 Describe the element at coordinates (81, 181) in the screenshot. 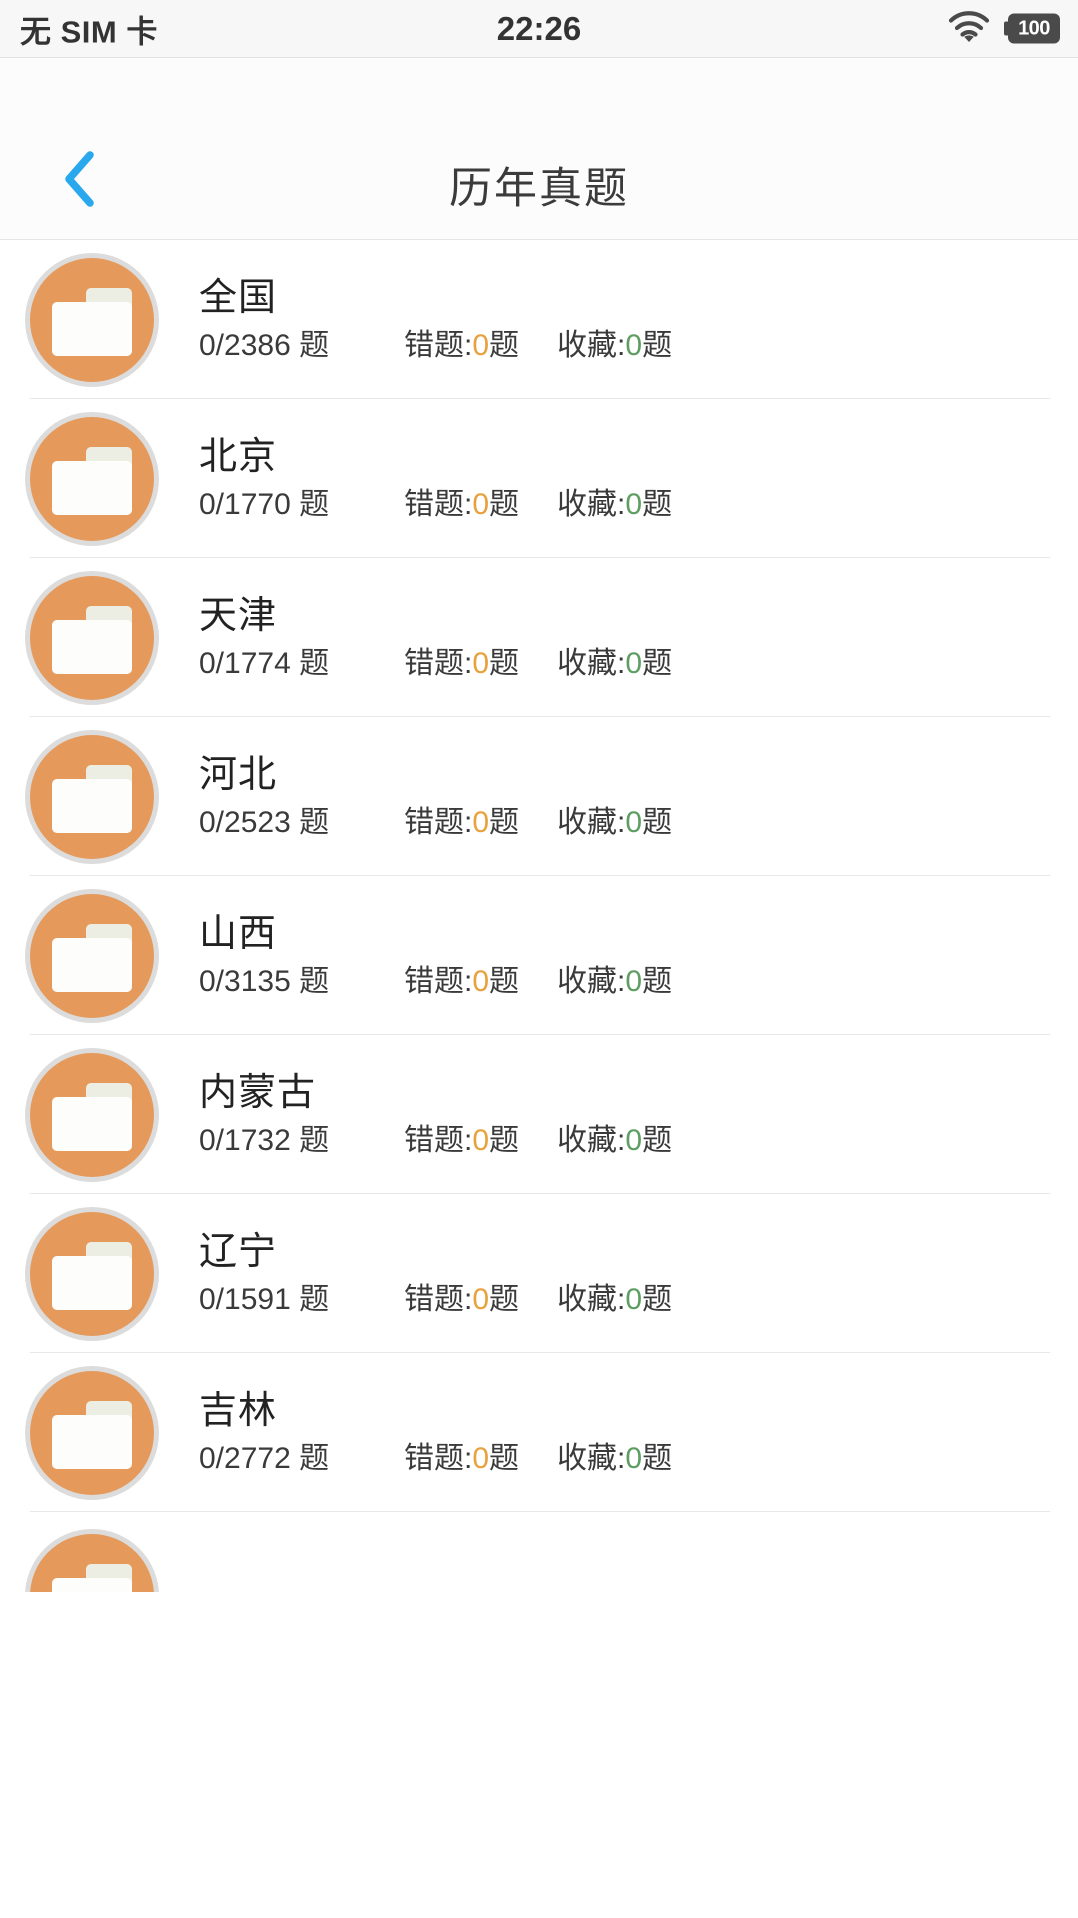

I see `back-button` at that location.